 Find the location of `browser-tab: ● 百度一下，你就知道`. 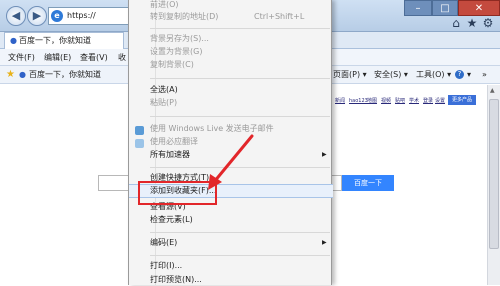

browser-tab: ● 百度一下，你就知道 is located at coordinates (64, 40).